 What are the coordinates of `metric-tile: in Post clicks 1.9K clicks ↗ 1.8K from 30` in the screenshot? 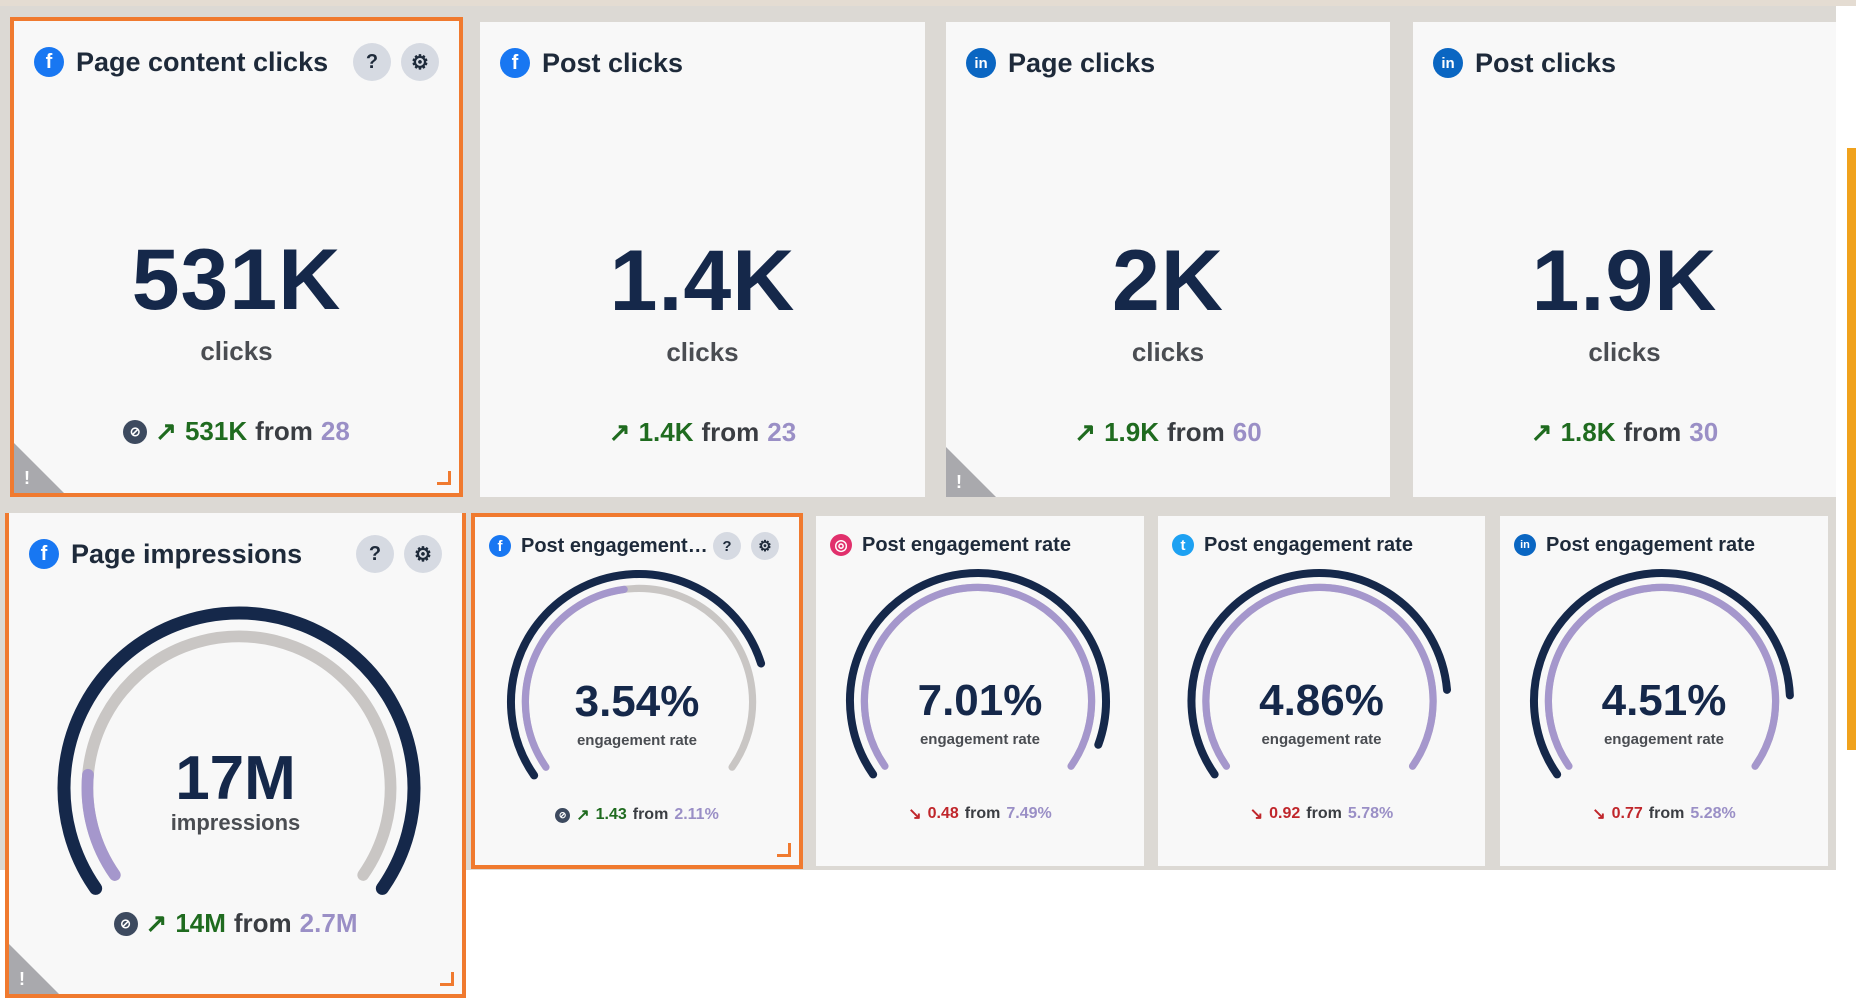 It's located at (1624, 259).